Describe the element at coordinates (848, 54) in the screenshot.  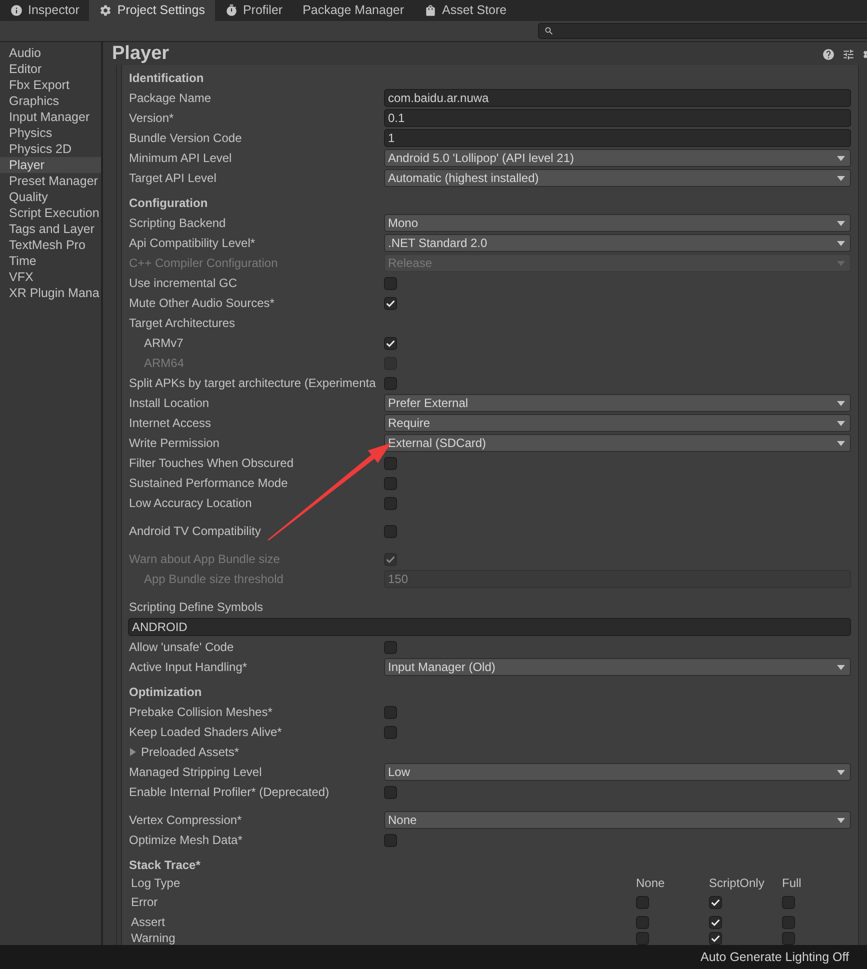
I see `sliders-icon` at that location.